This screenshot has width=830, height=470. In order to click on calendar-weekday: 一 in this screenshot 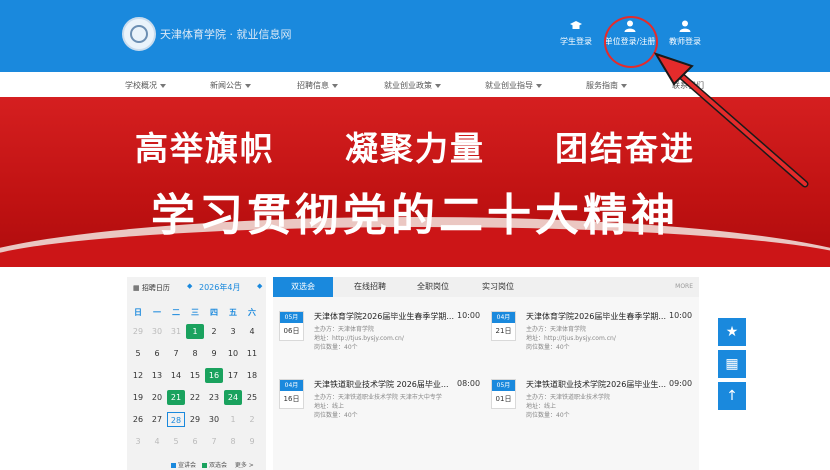, I will do `click(157, 312)`.